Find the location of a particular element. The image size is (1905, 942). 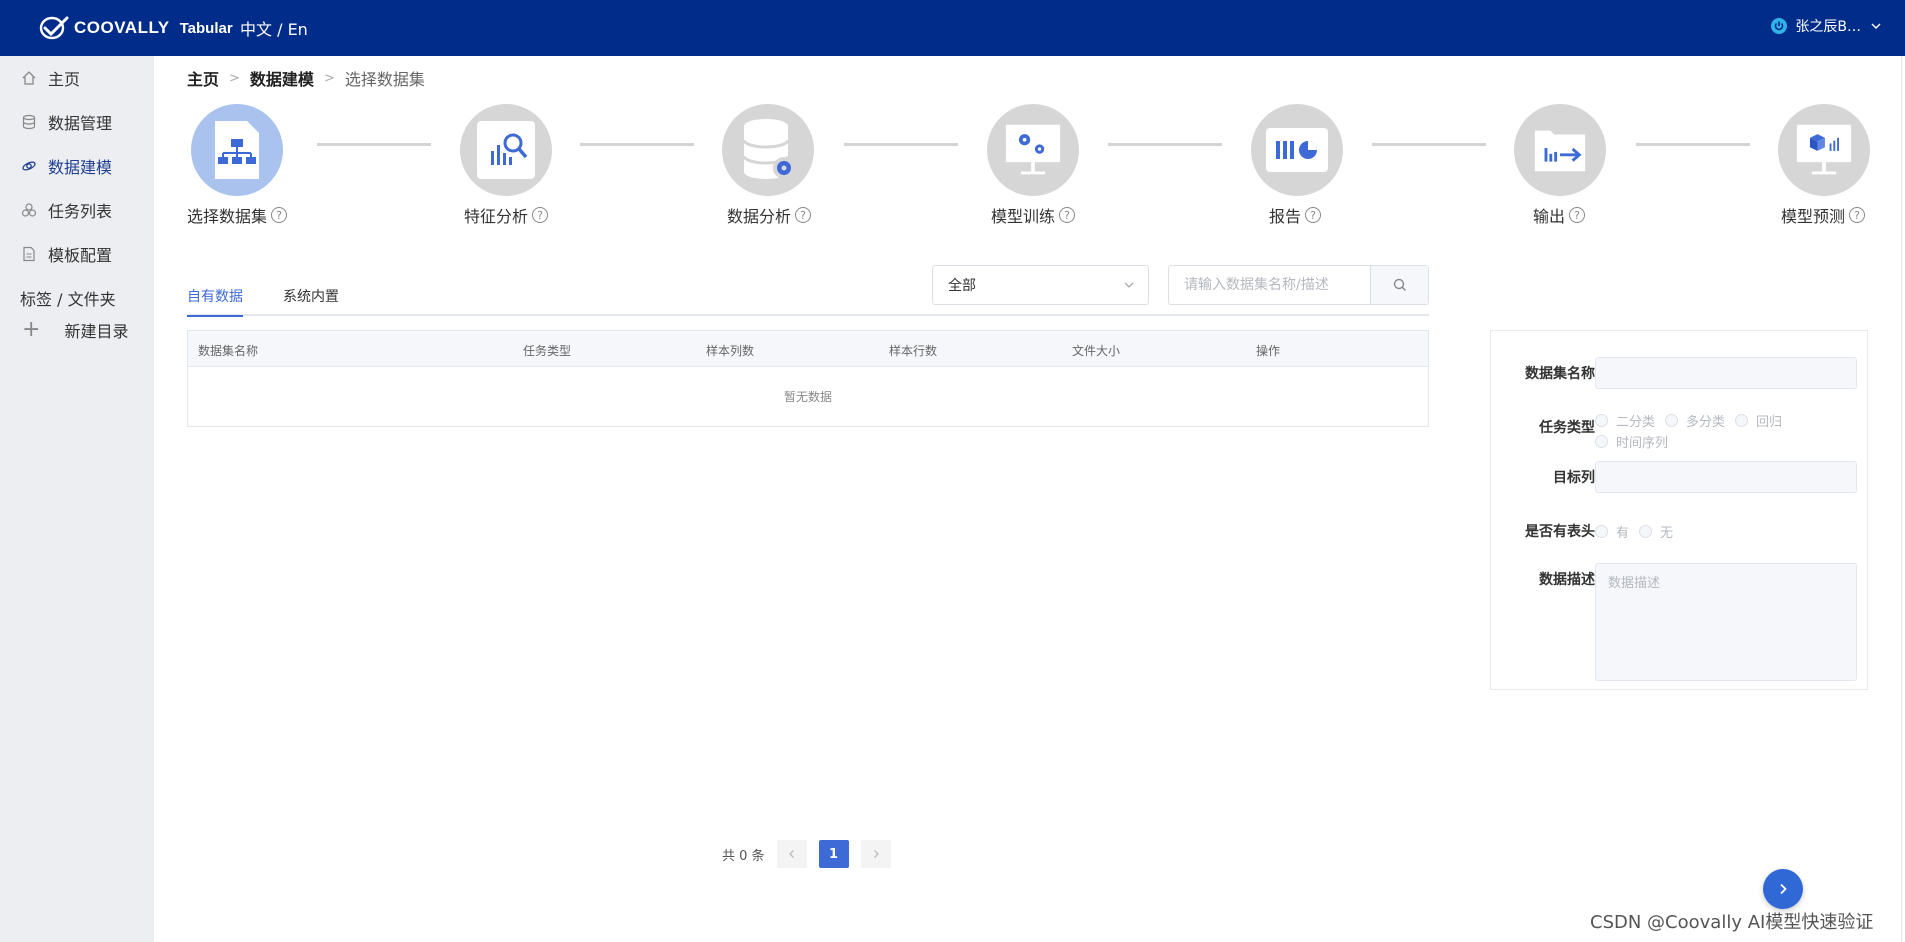

step-label-text: 输出 is located at coordinates (1549, 216).